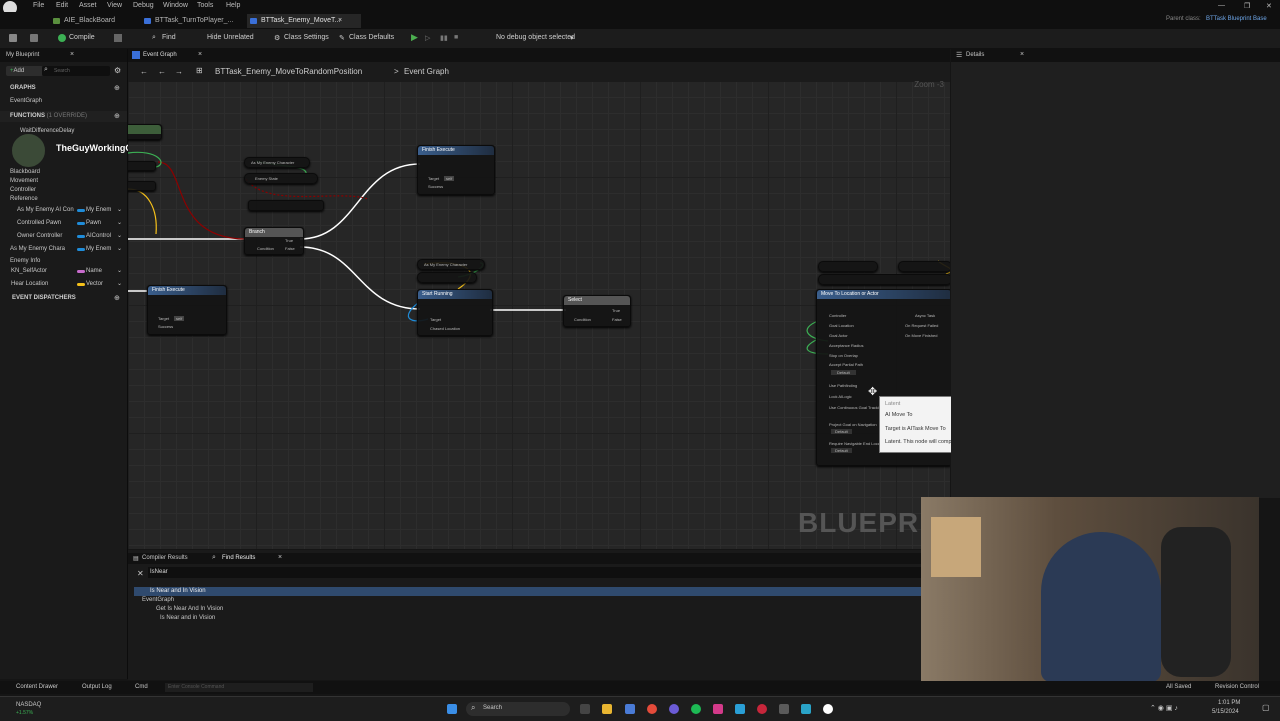 The height and width of the screenshot is (721, 1280). I want to click on add-graph-icon: ⊕, so click(117, 88).